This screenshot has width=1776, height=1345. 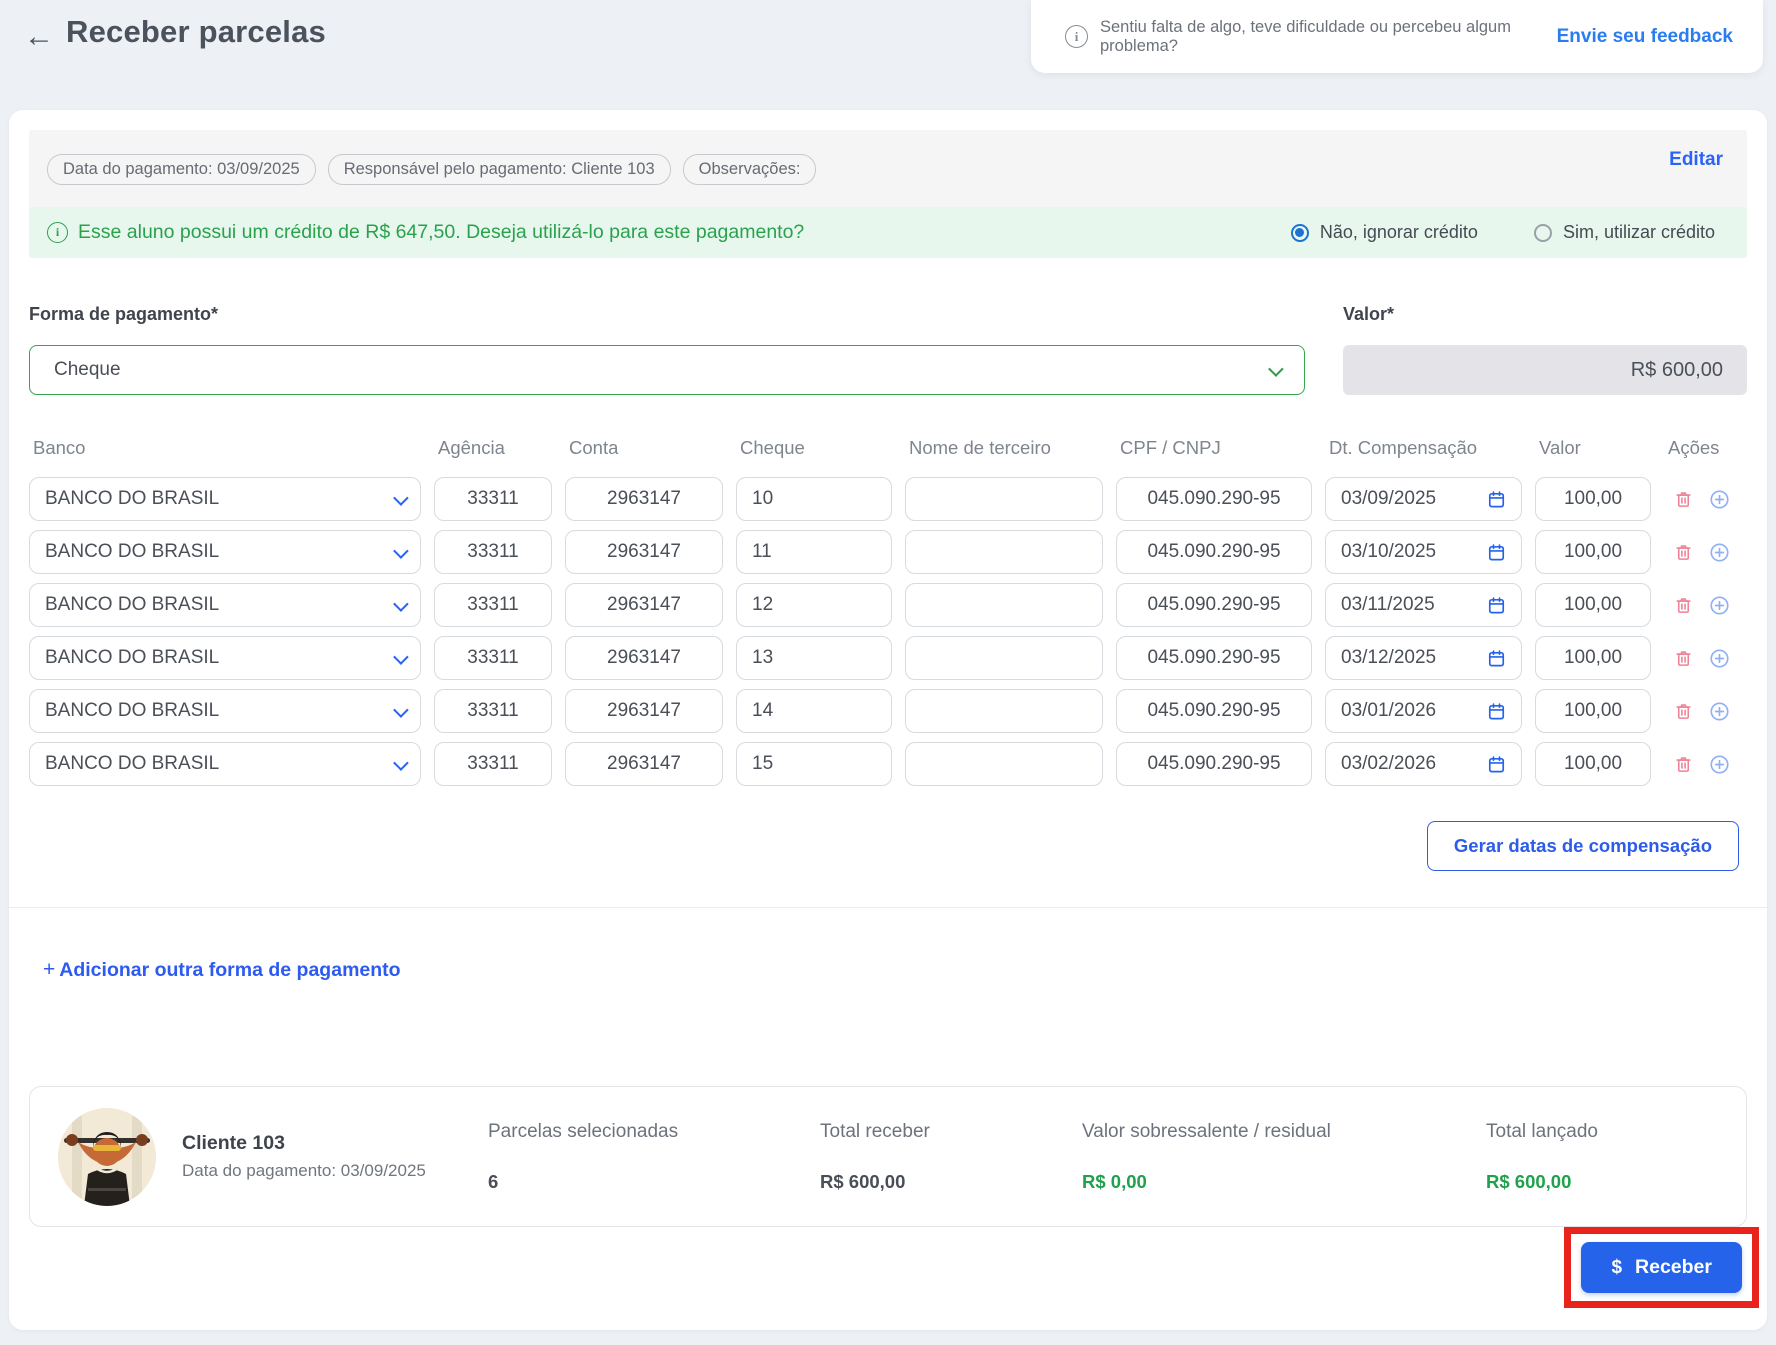 I want to click on send-feedback-link: Envie seu feedback, so click(x=1645, y=37).